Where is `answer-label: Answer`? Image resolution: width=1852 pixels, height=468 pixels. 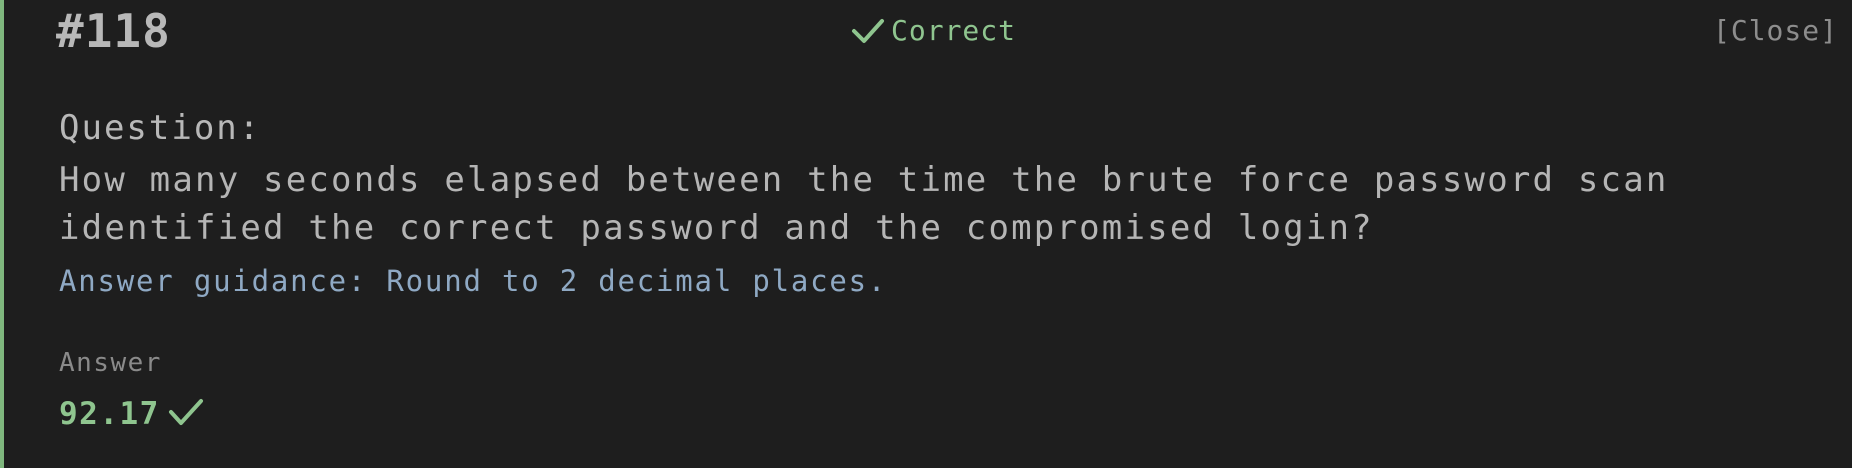 answer-label: Answer is located at coordinates (110, 363).